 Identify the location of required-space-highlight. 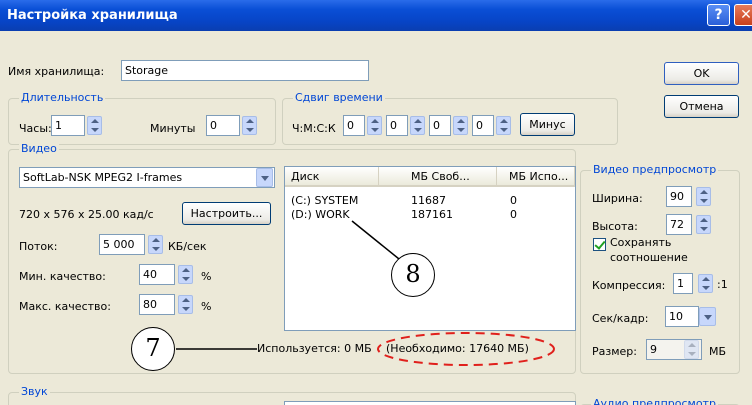
(466, 349).